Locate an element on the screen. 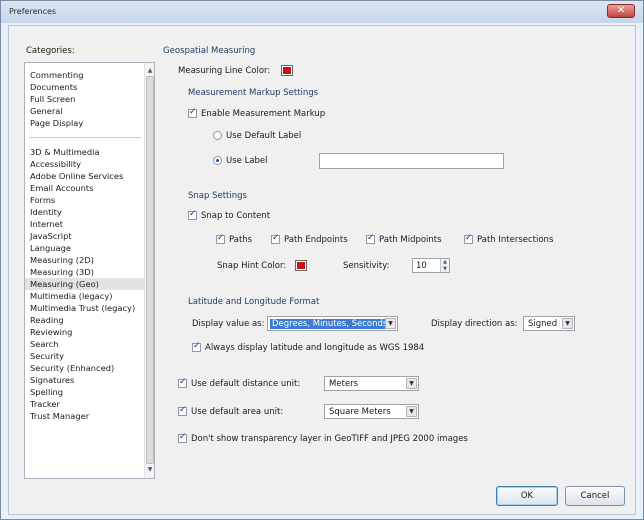 The height and width of the screenshot is (520, 644). display-value-selected: Degrees, Minutes, Seconds is located at coordinates (330, 324).